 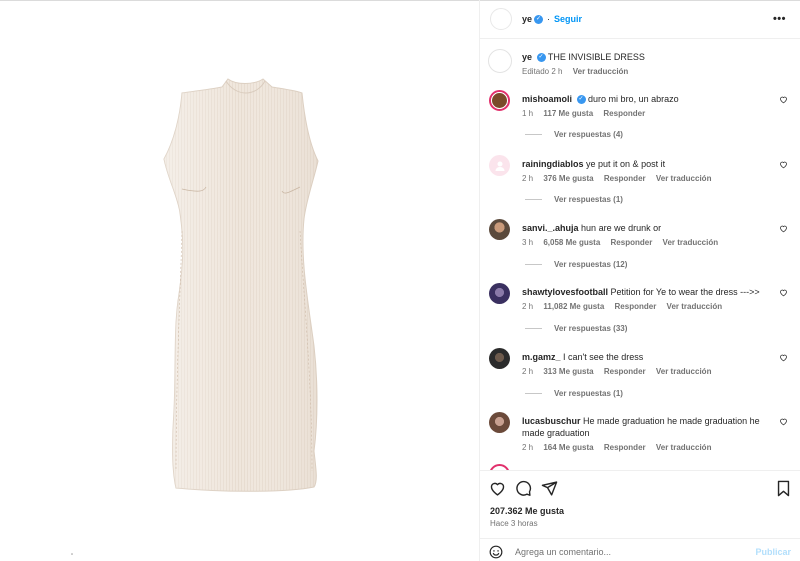 What do you see at coordinates (685, 292) in the screenshot?
I see `comment-text: Petition for Ye to wear the dress --->>` at bounding box center [685, 292].